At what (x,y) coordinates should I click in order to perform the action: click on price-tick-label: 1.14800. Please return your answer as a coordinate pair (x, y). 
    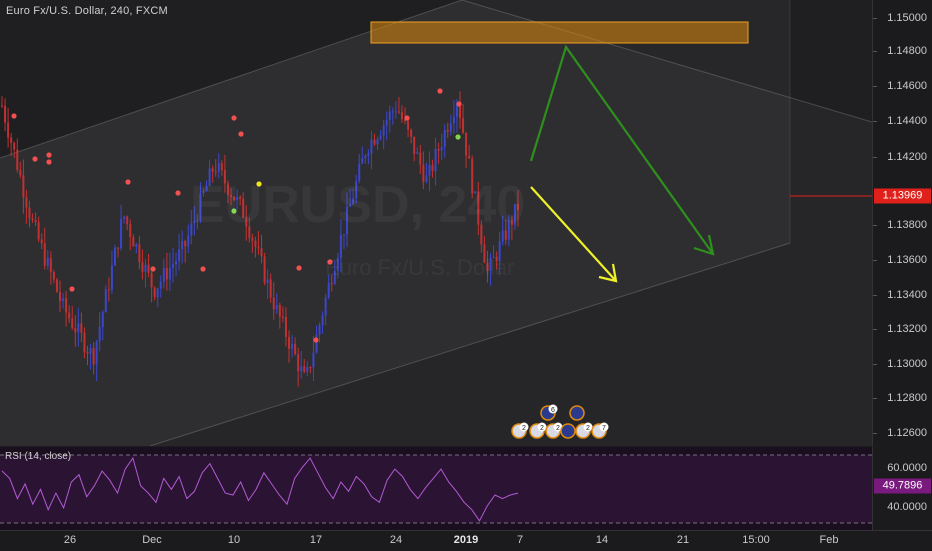
    Looking at the image, I should click on (907, 51).